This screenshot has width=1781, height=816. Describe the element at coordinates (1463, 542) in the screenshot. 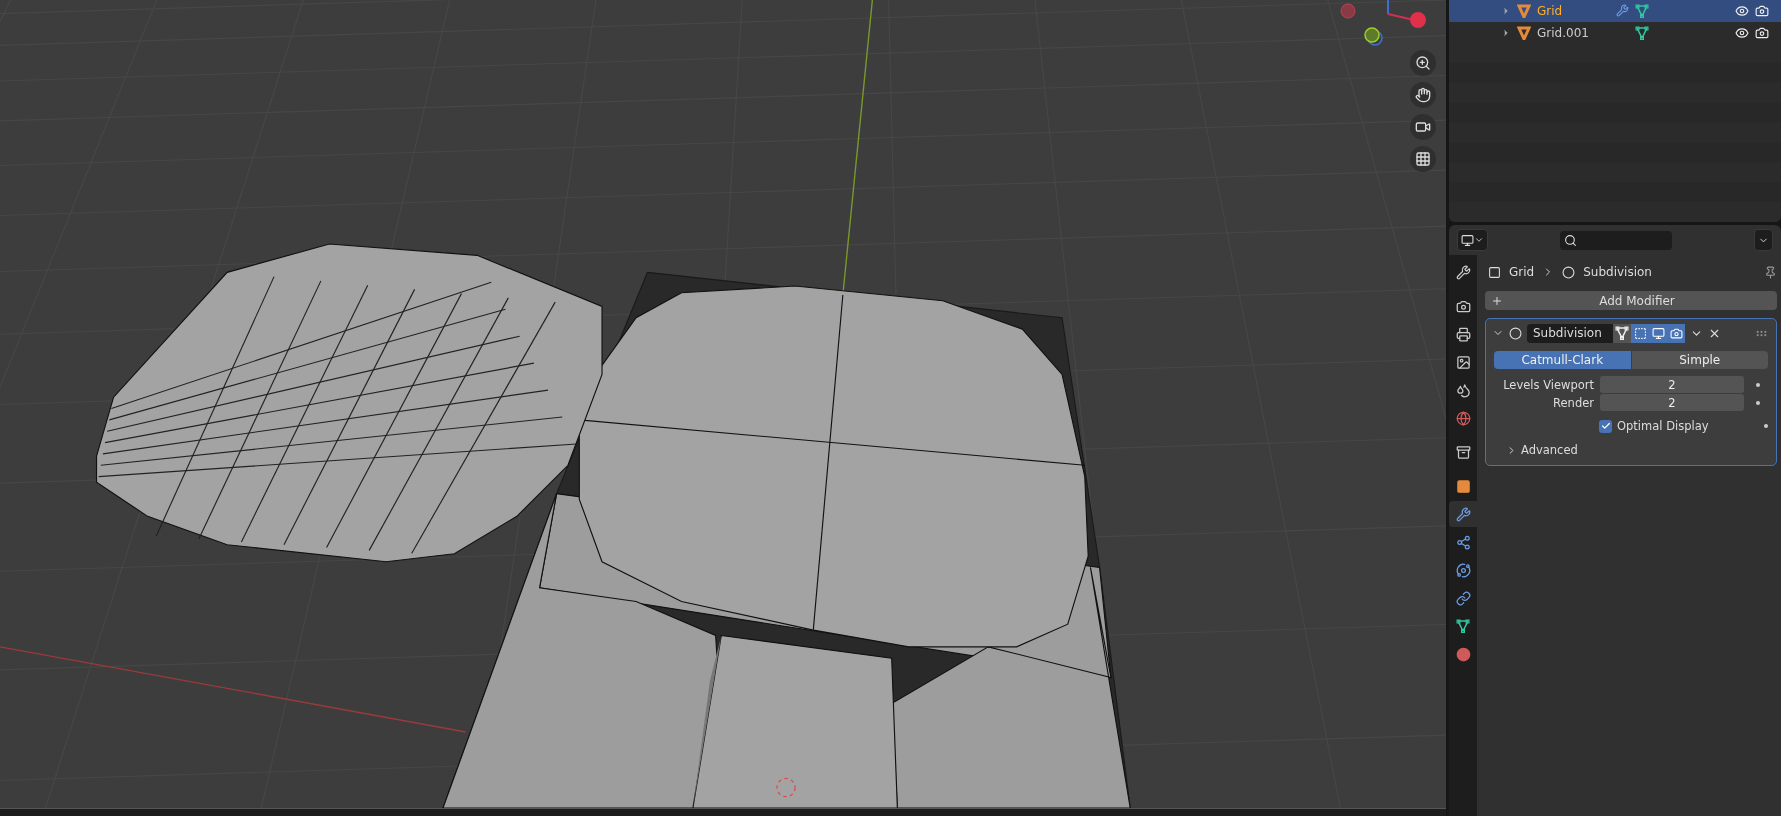

I see `particles-icon` at that location.